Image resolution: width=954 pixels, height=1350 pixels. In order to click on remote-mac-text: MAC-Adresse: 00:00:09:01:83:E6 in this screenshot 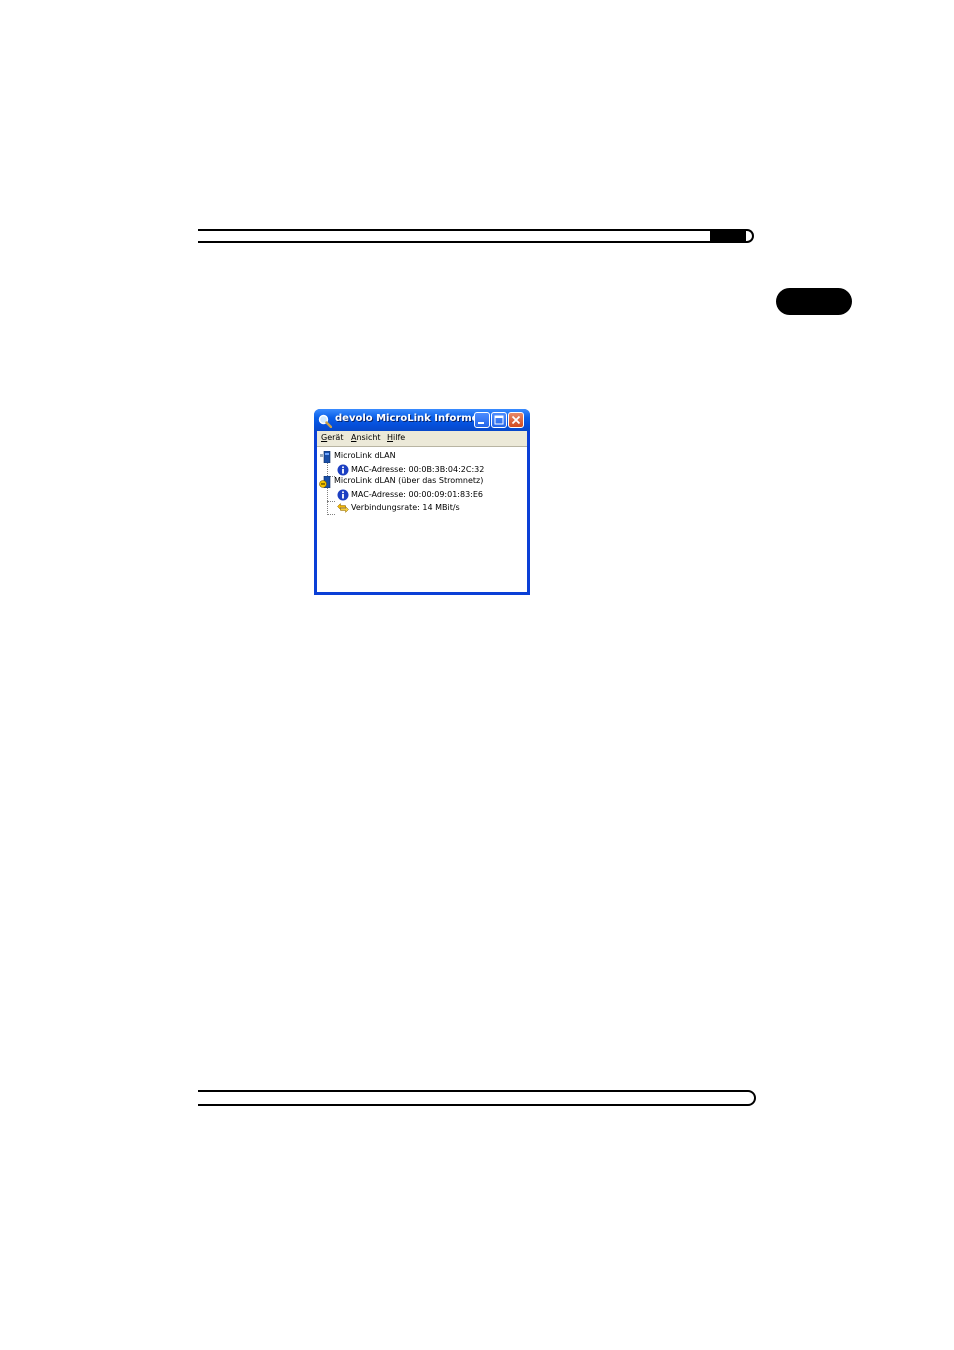, I will do `click(417, 494)`.